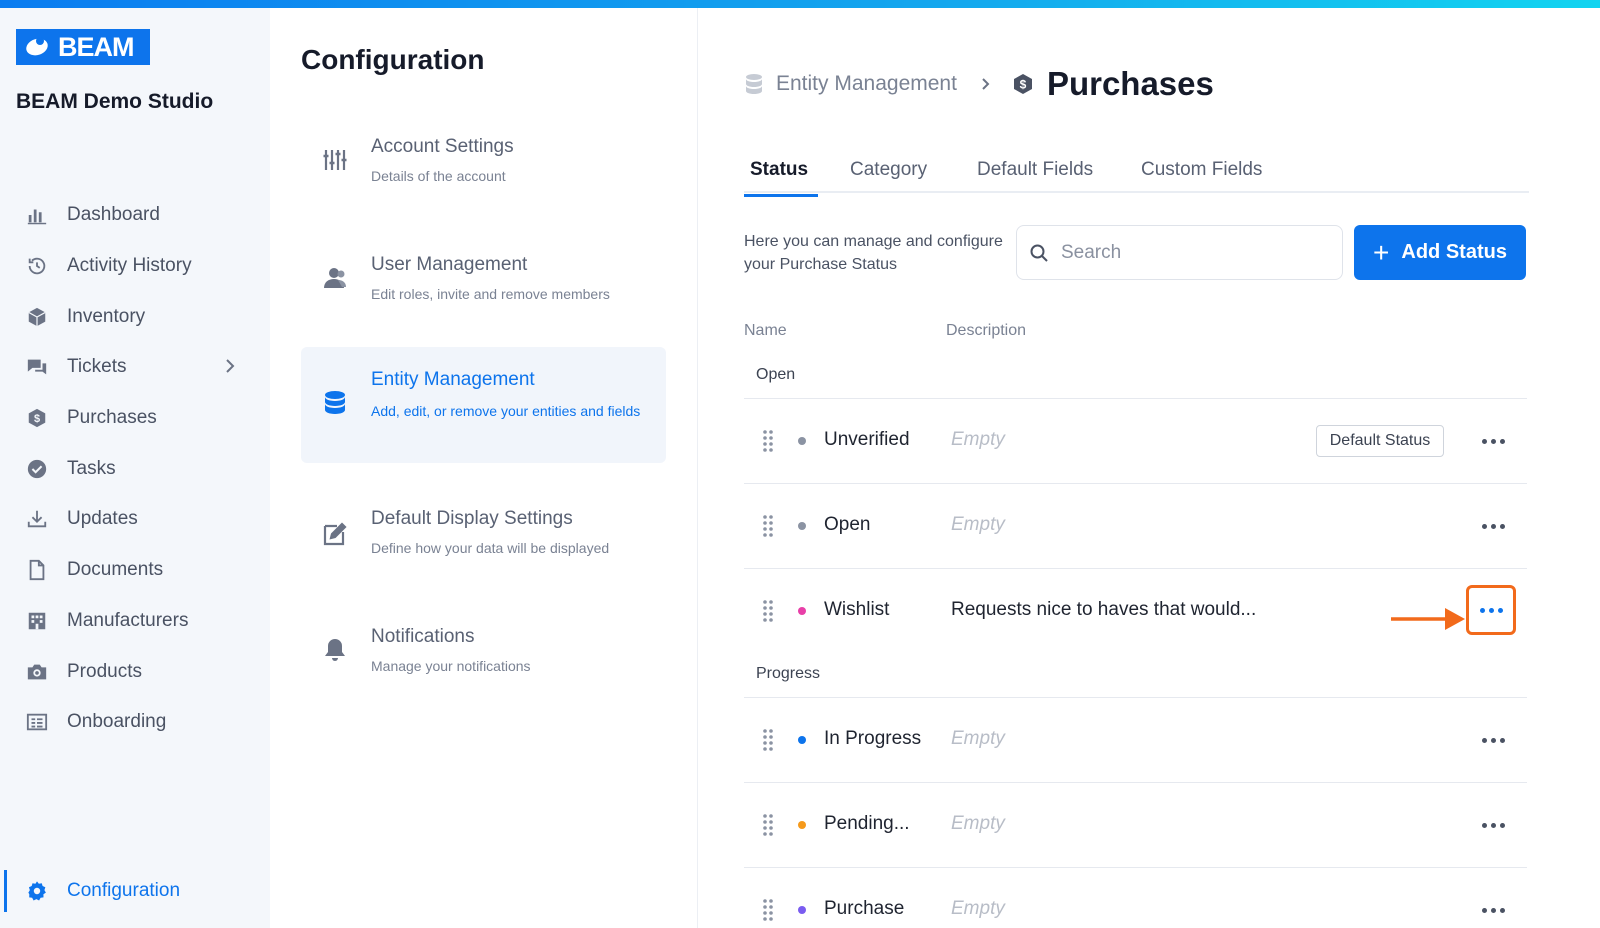 This screenshot has width=1600, height=928. Describe the element at coordinates (37, 519) in the screenshot. I see `download-icon` at that location.